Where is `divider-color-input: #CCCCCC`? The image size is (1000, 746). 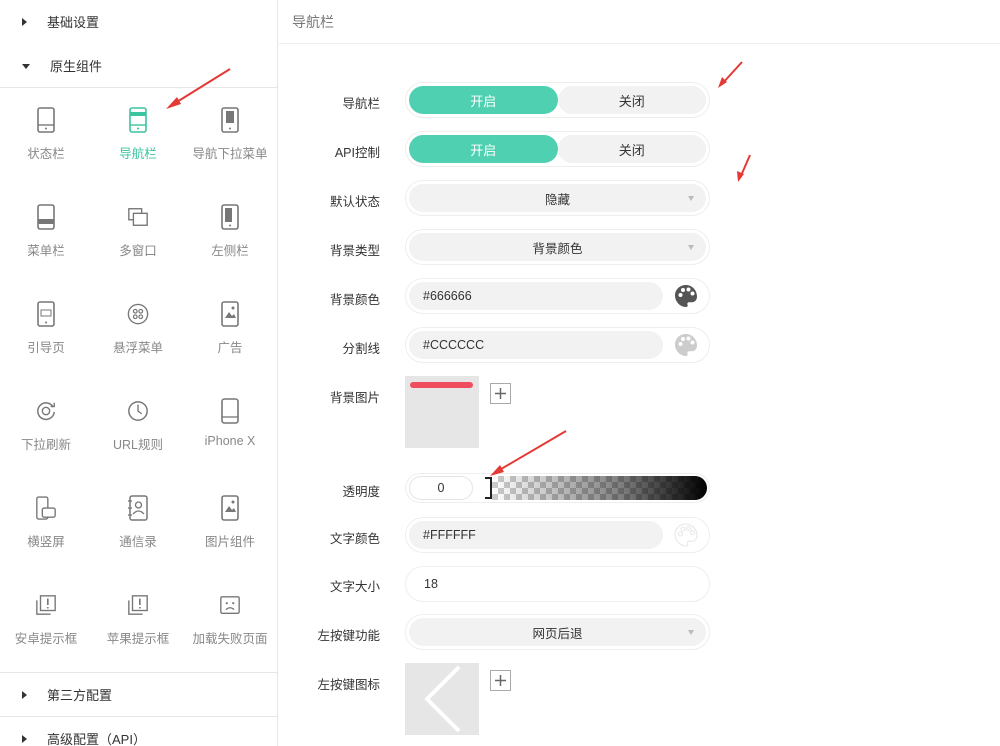
divider-color-input: #CCCCCC is located at coordinates (536, 345).